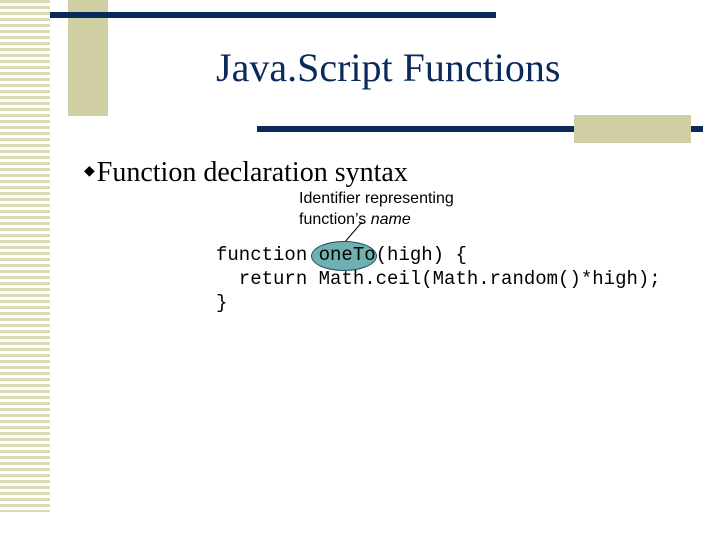  Describe the element at coordinates (421, 255) in the screenshot. I see `code-line-1-rest: (high) {` at that location.